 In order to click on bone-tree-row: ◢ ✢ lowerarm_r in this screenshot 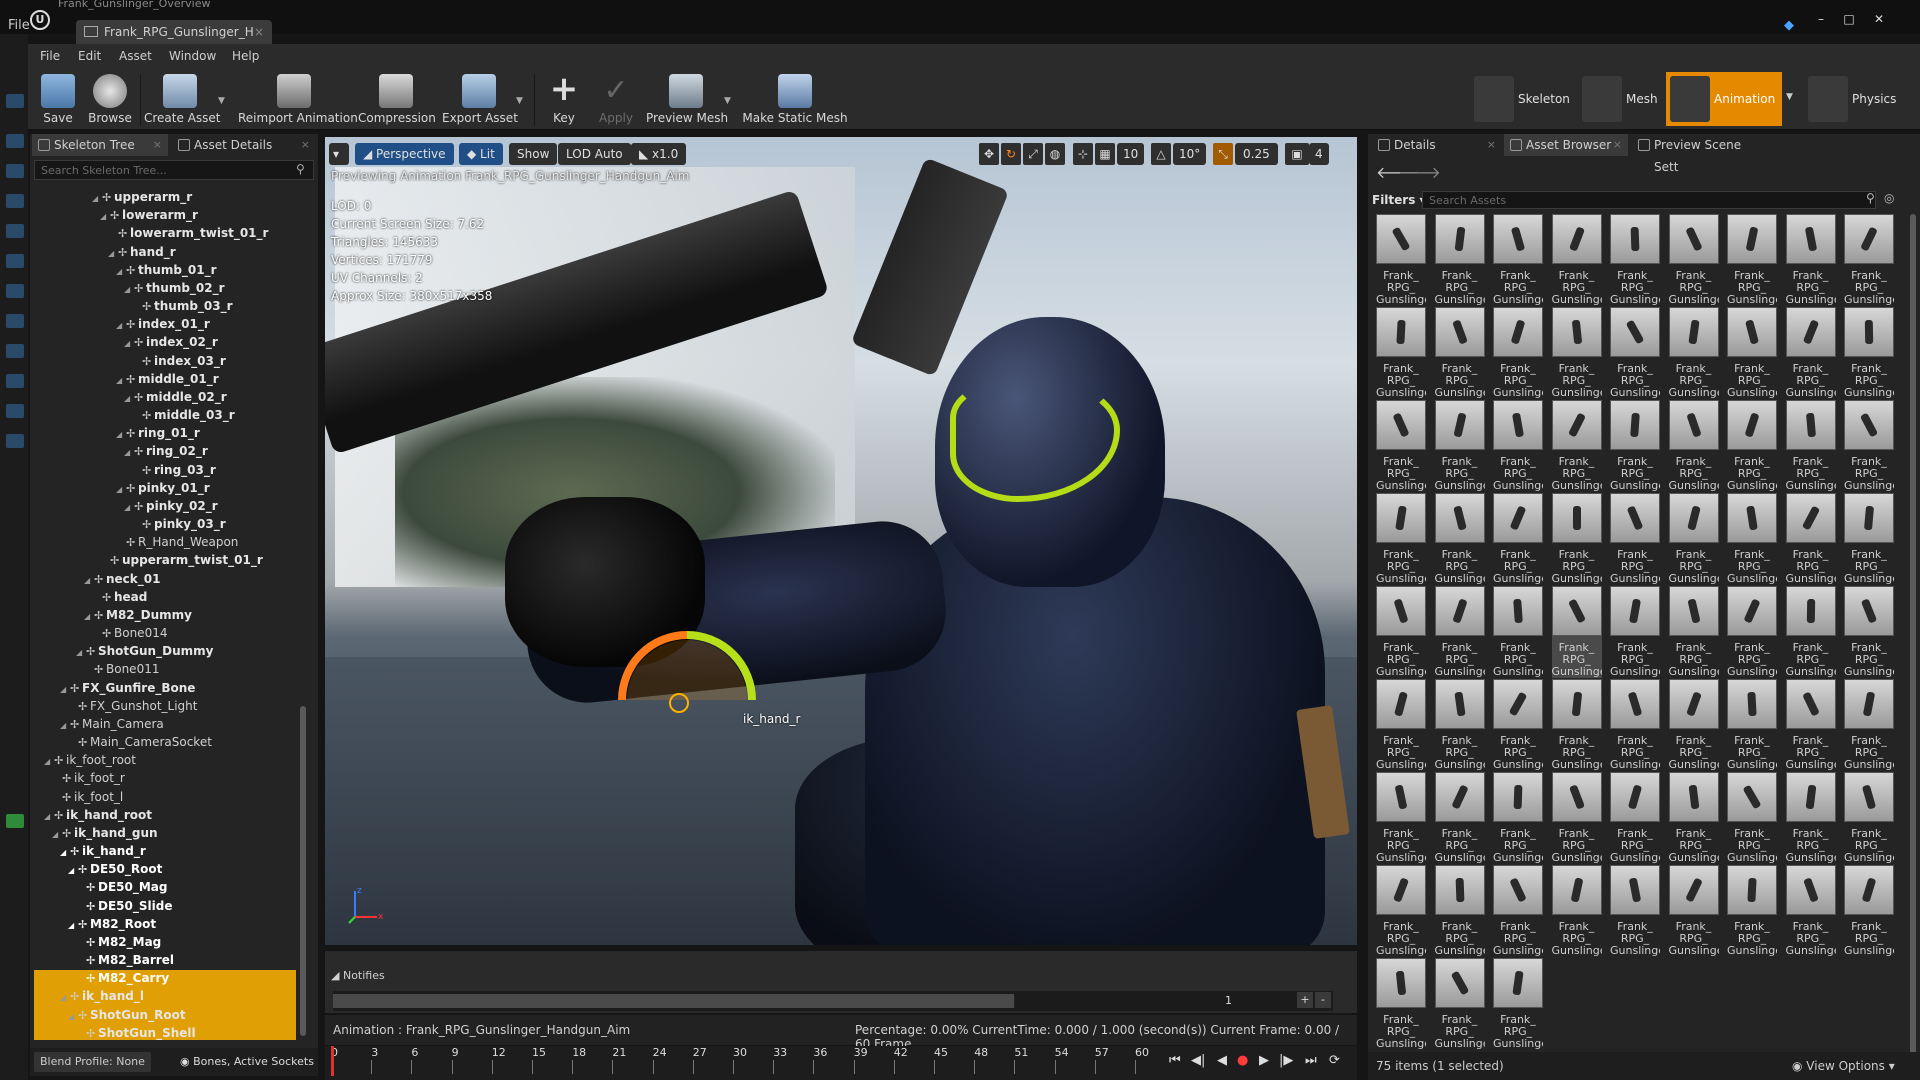, I will do `click(149, 215)`.